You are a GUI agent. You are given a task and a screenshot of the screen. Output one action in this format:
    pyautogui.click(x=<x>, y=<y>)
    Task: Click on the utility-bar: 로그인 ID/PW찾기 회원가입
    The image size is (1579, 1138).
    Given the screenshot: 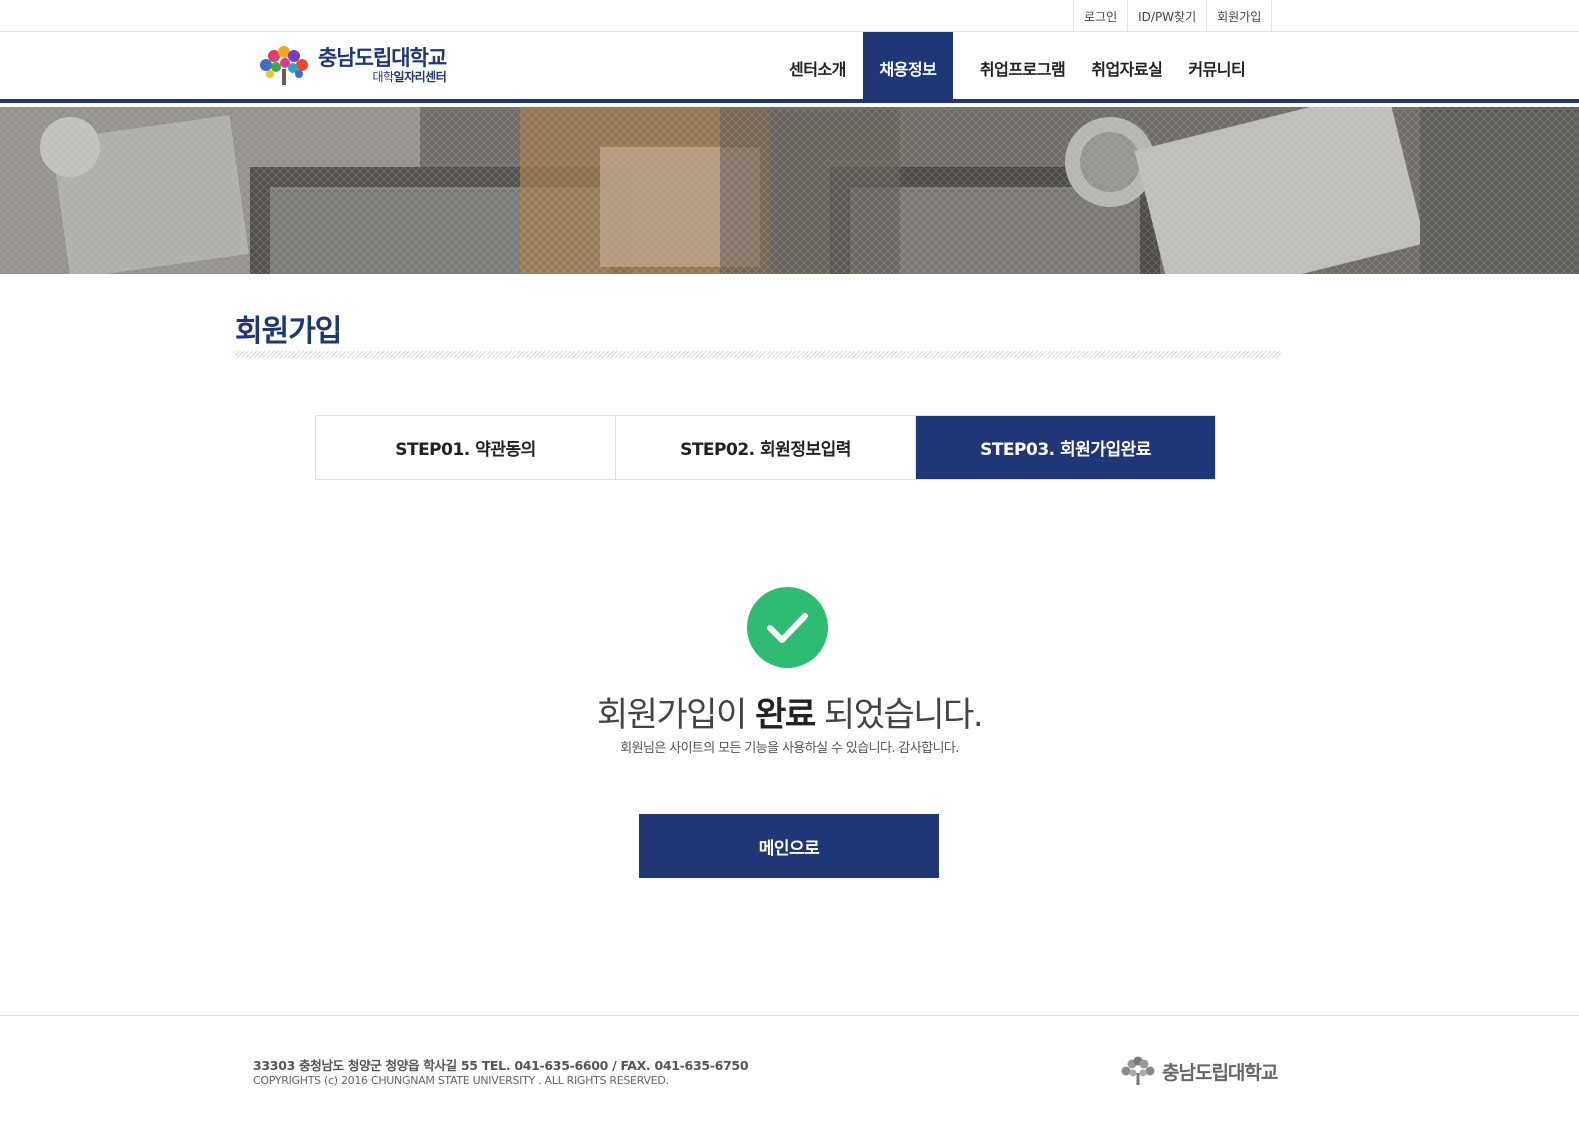 What is the action you would take?
    pyautogui.click(x=789, y=16)
    